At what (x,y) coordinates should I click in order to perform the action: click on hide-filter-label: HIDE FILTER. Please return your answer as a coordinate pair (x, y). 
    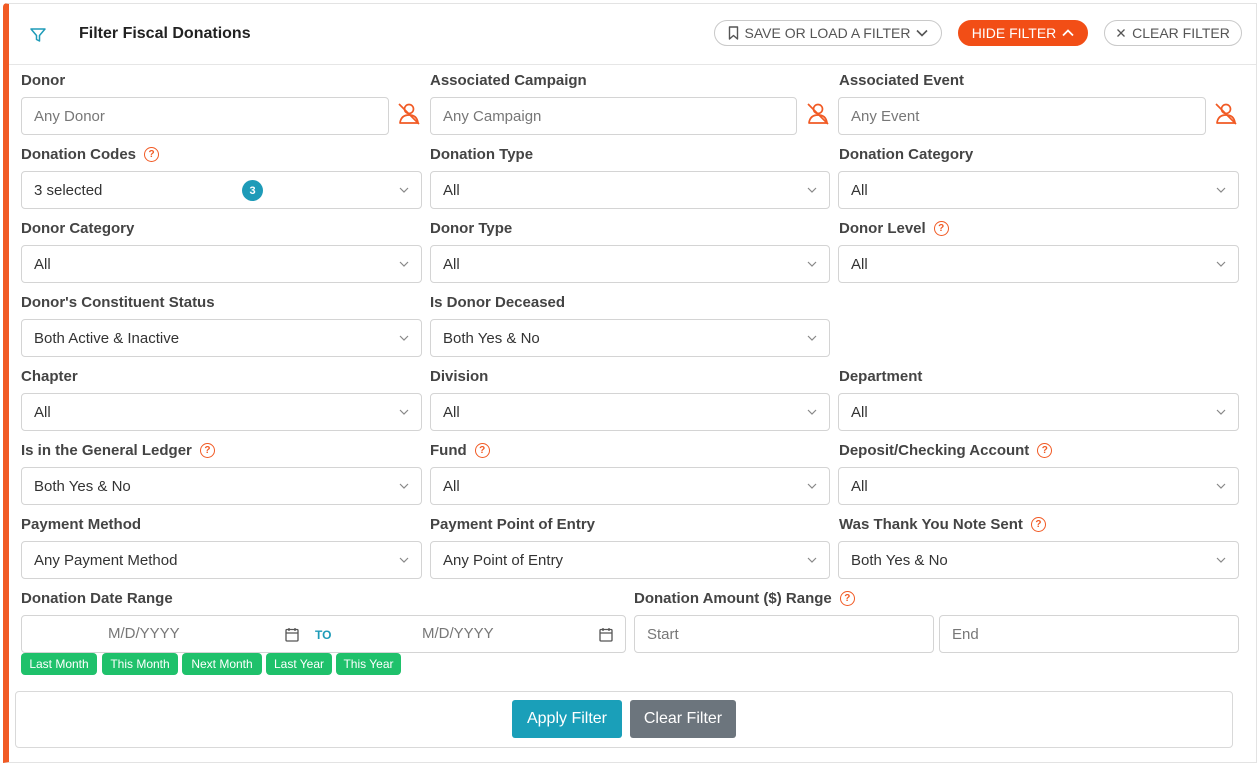
    Looking at the image, I should click on (1014, 33).